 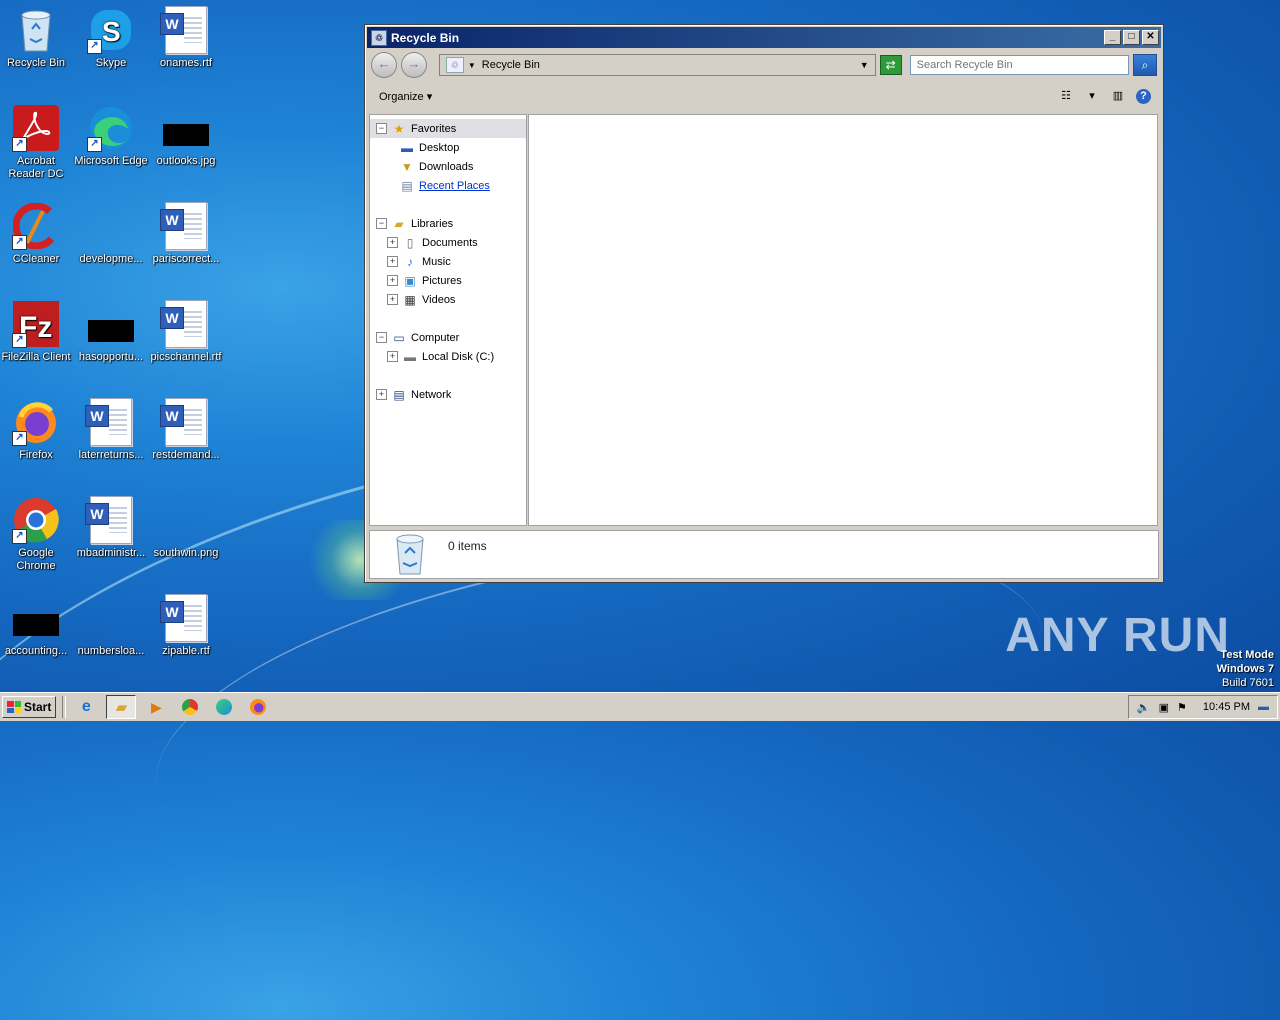 I want to click on nav-item-favorites: − ★ Favorites, so click(x=448, y=128).